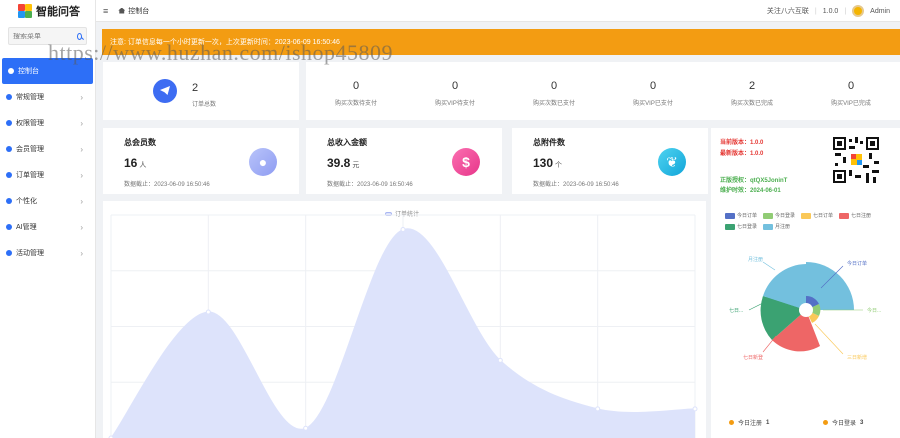  I want to click on cart-icon, so click(9, 175).